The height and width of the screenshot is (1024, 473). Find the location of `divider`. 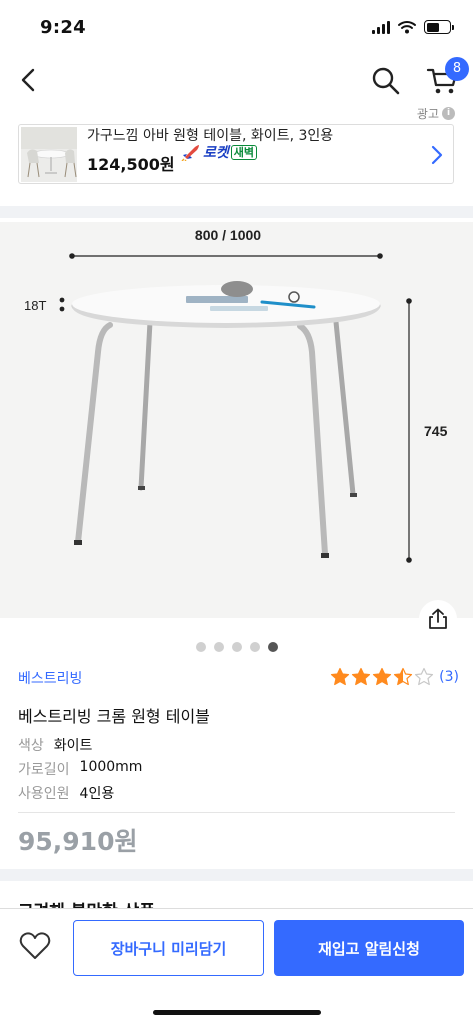

divider is located at coordinates (236, 812).